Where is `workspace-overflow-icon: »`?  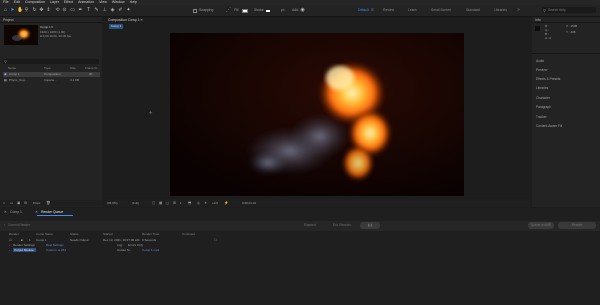 workspace-overflow-icon: » is located at coordinates (518, 10).